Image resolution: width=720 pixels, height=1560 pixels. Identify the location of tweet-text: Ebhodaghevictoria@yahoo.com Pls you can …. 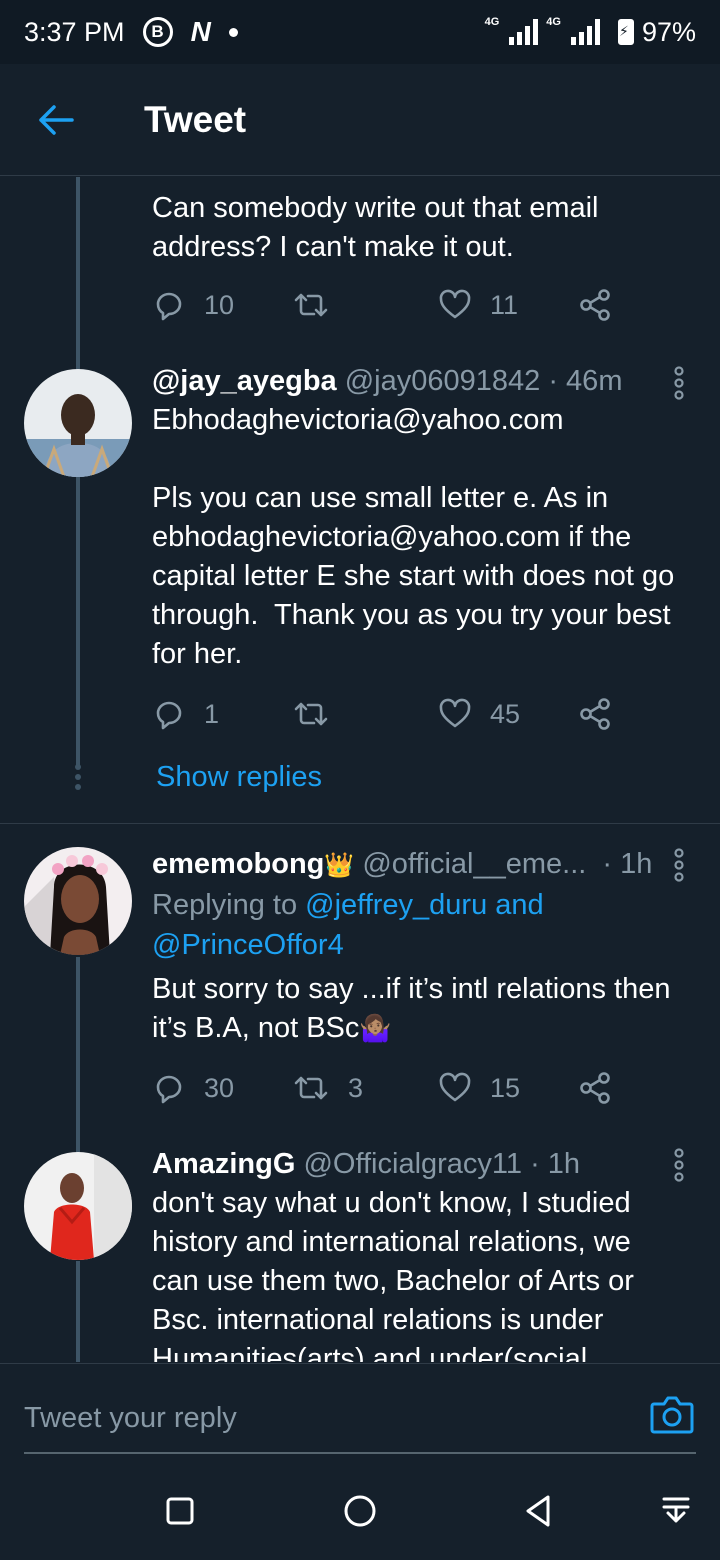
(413, 537).